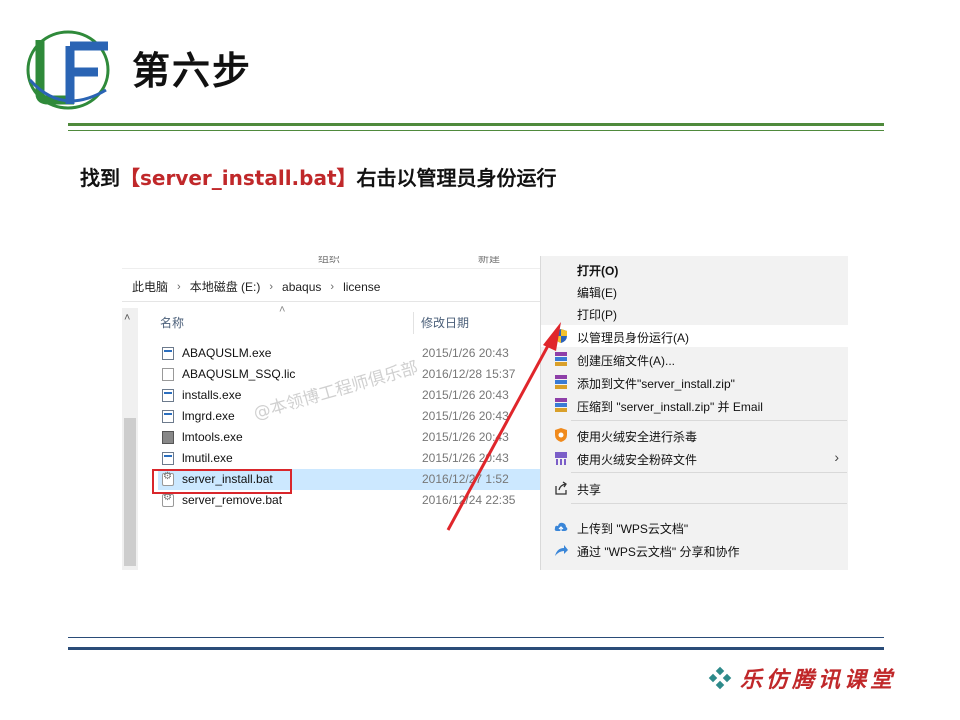  I want to click on menu-item-share-wps: 通过 "WPS云文档" 分享和协作, so click(694, 550).